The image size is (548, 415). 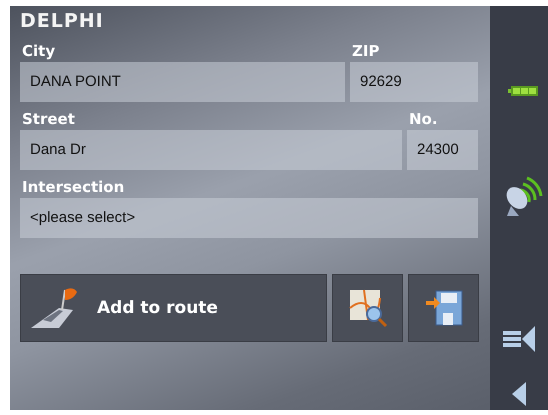 What do you see at coordinates (73, 187) in the screenshot?
I see `field-label: Intersection` at bounding box center [73, 187].